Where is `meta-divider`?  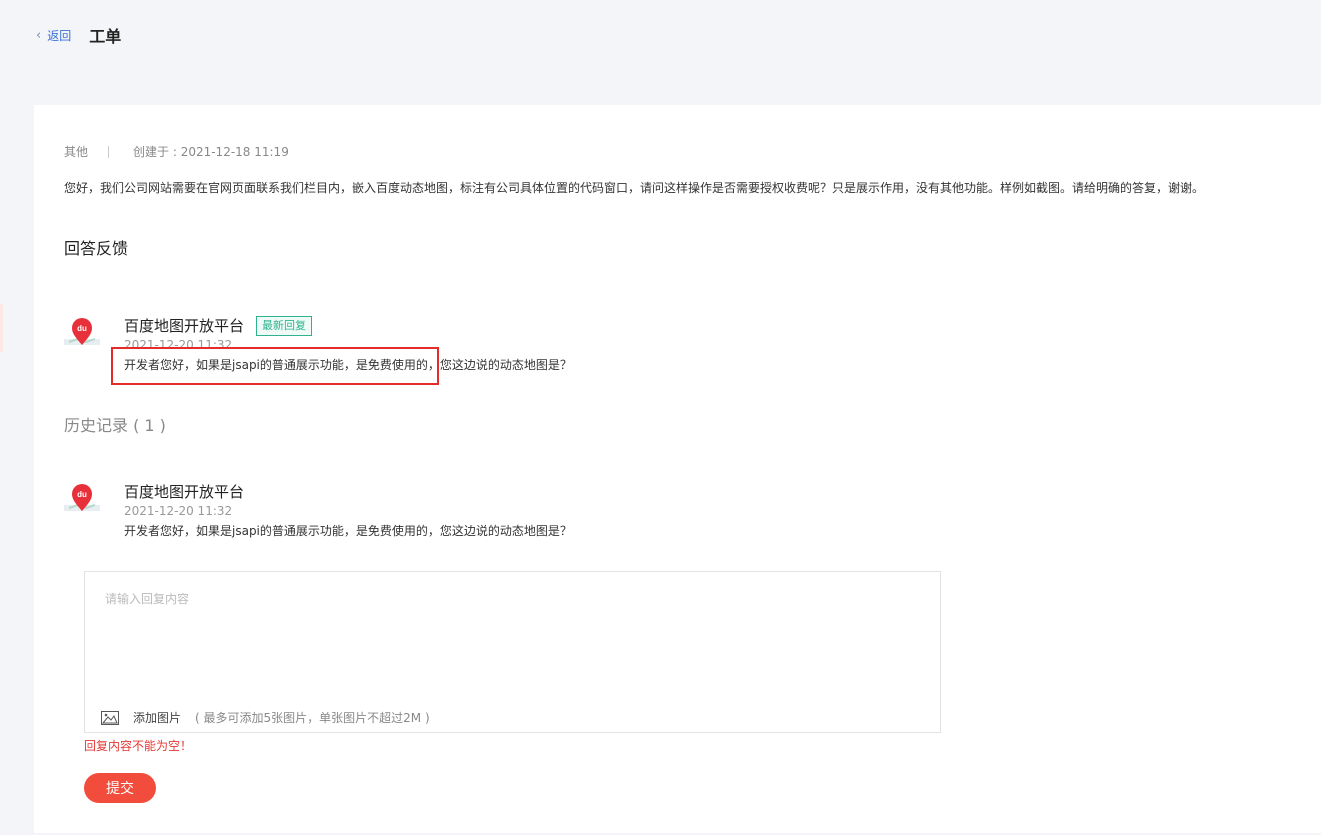
meta-divider is located at coordinates (109, 151).